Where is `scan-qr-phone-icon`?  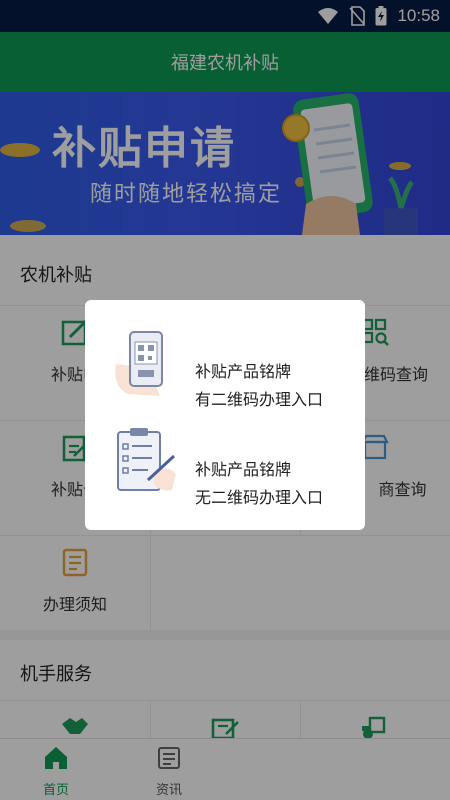
scan-qr-phone-icon is located at coordinates (139, 363).